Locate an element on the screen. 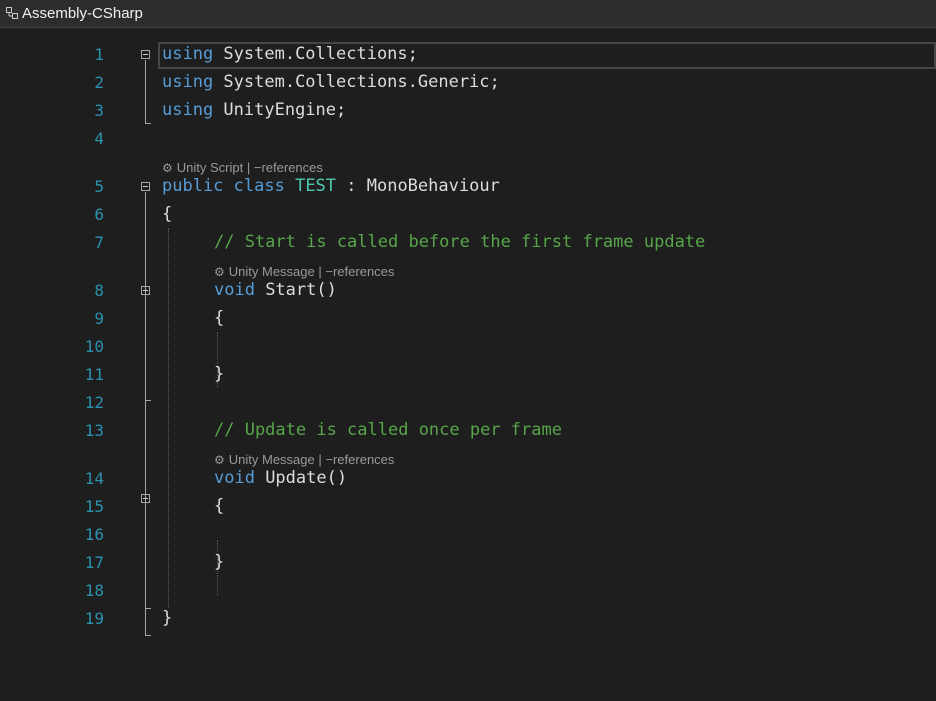  code-line-9: { is located at coordinates (219, 318).